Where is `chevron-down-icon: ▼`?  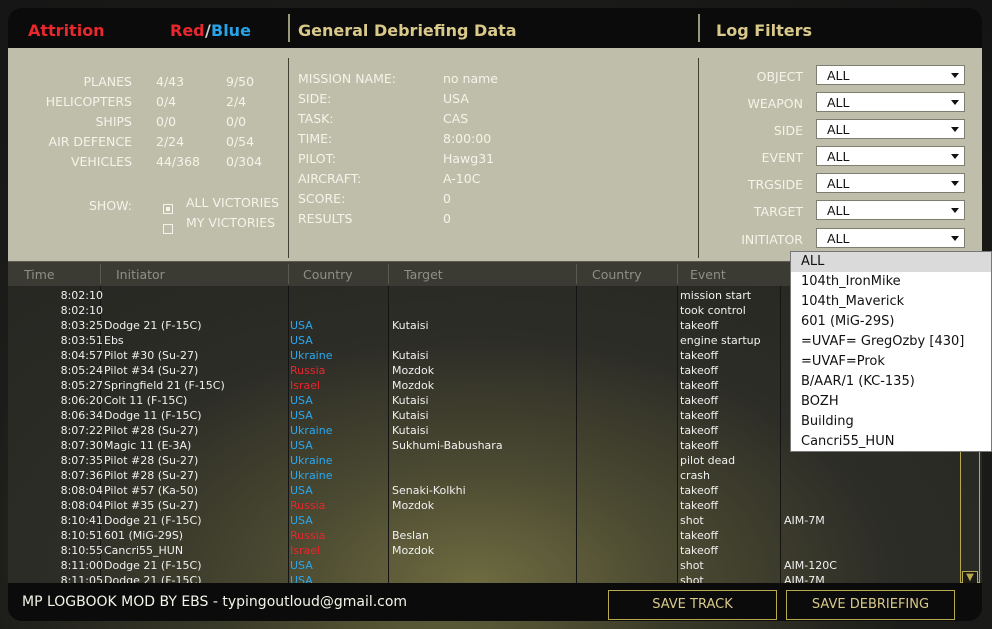
chevron-down-icon: ▼ is located at coordinates (970, 577).